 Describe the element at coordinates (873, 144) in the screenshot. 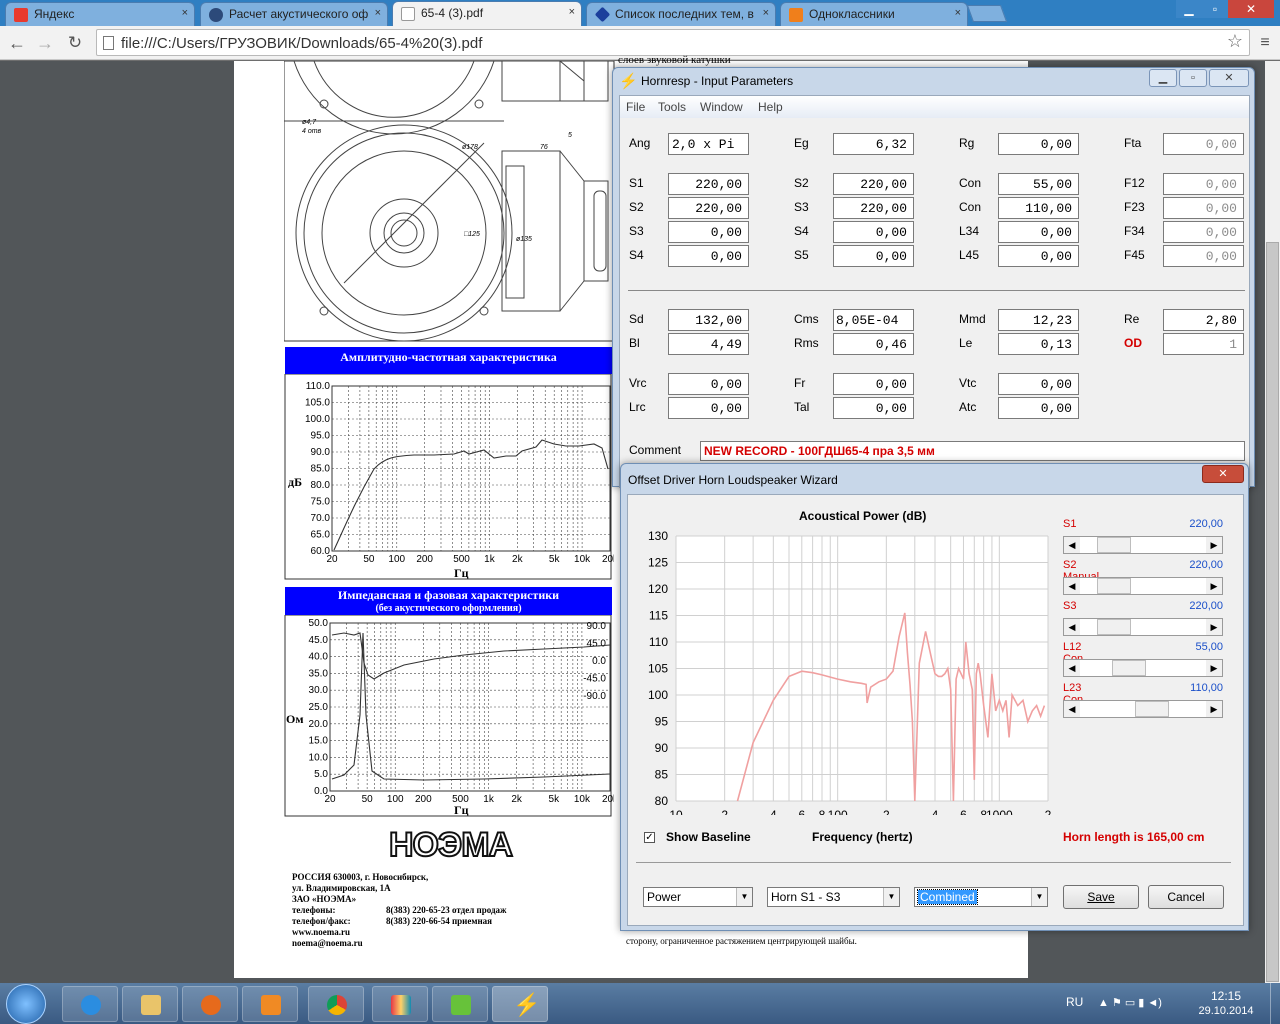

I see `param-field: 6,32` at that location.